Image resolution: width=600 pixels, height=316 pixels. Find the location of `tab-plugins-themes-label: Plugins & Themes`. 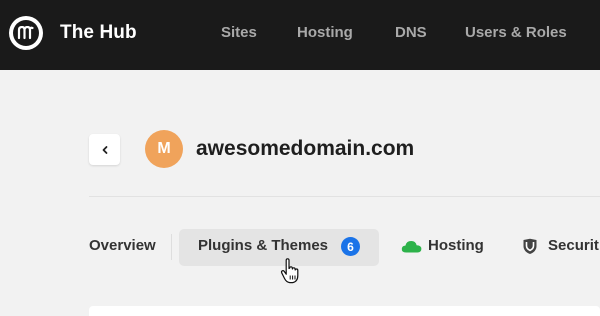

tab-plugins-themes-label: Plugins & Themes is located at coordinates (263, 245).